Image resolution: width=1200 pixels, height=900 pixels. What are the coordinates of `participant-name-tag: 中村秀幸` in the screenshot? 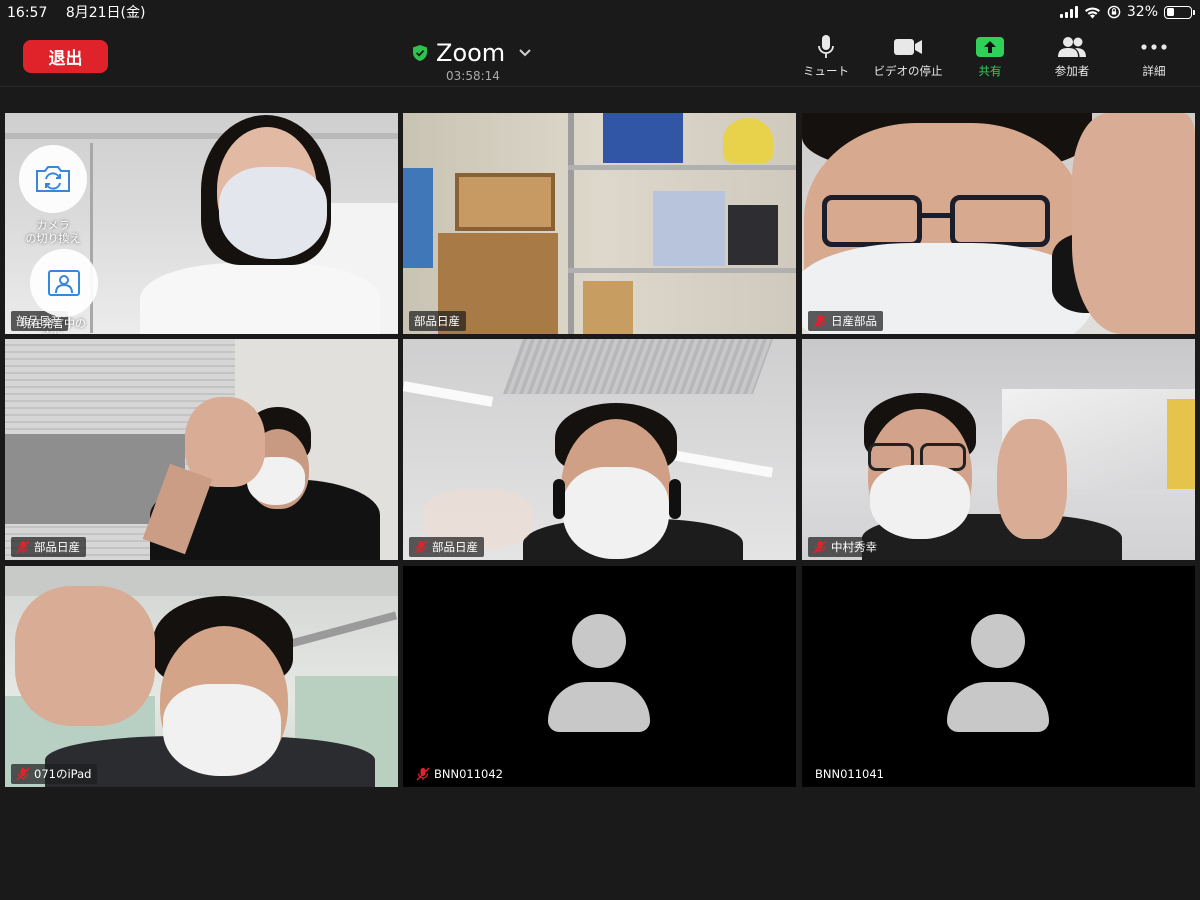 It's located at (845, 547).